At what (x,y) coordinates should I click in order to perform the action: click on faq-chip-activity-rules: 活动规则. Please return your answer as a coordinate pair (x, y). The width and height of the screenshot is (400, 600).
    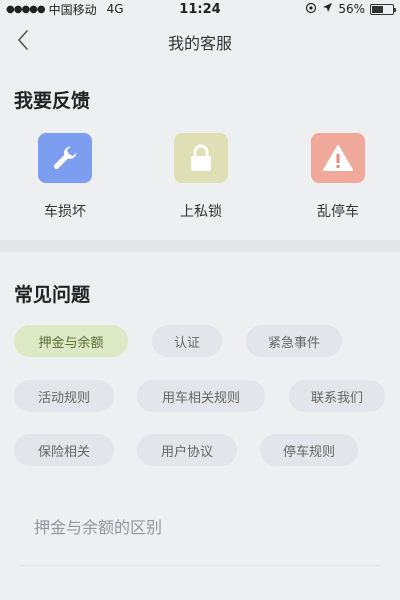
    Looking at the image, I should click on (64, 396).